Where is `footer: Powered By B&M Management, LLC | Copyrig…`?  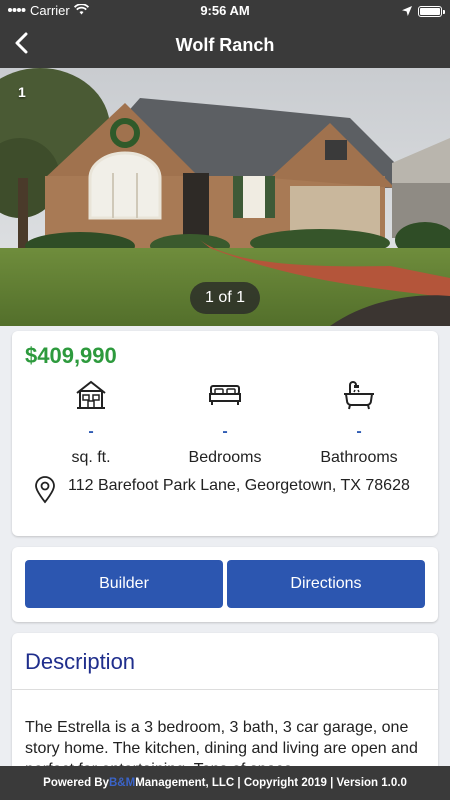
footer: Powered By B&M Management, LLC | Copyrig… is located at coordinates (225, 783).